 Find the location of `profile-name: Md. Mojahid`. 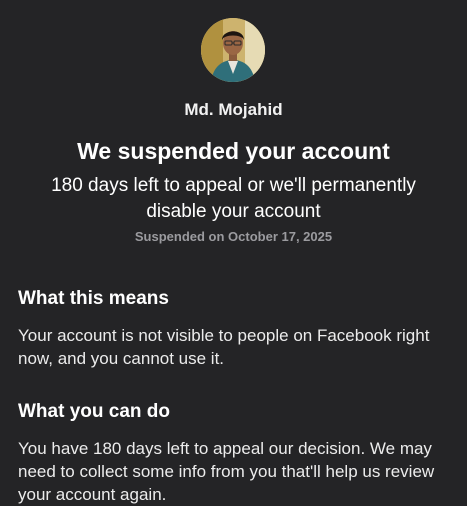

profile-name: Md. Mojahid is located at coordinates (233, 109).